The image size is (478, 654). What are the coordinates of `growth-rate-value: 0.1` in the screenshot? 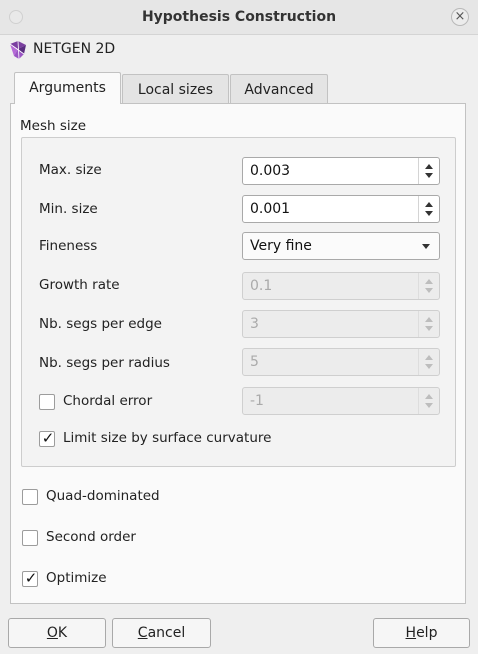 It's located at (261, 286).